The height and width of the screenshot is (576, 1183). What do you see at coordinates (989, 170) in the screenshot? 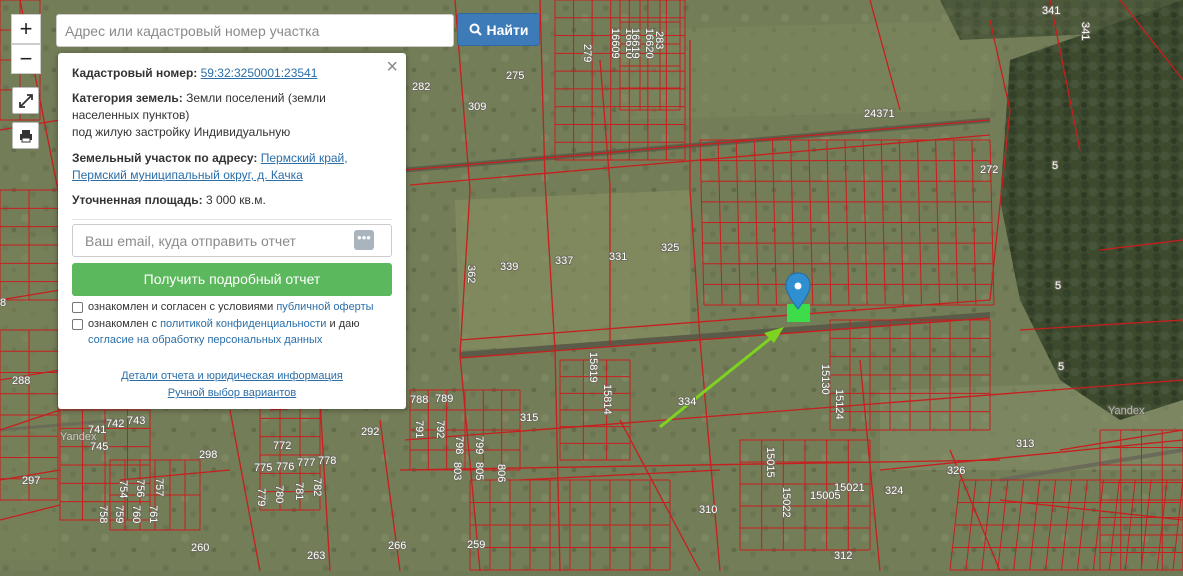
I see `parcel-number-label: 272` at bounding box center [989, 170].